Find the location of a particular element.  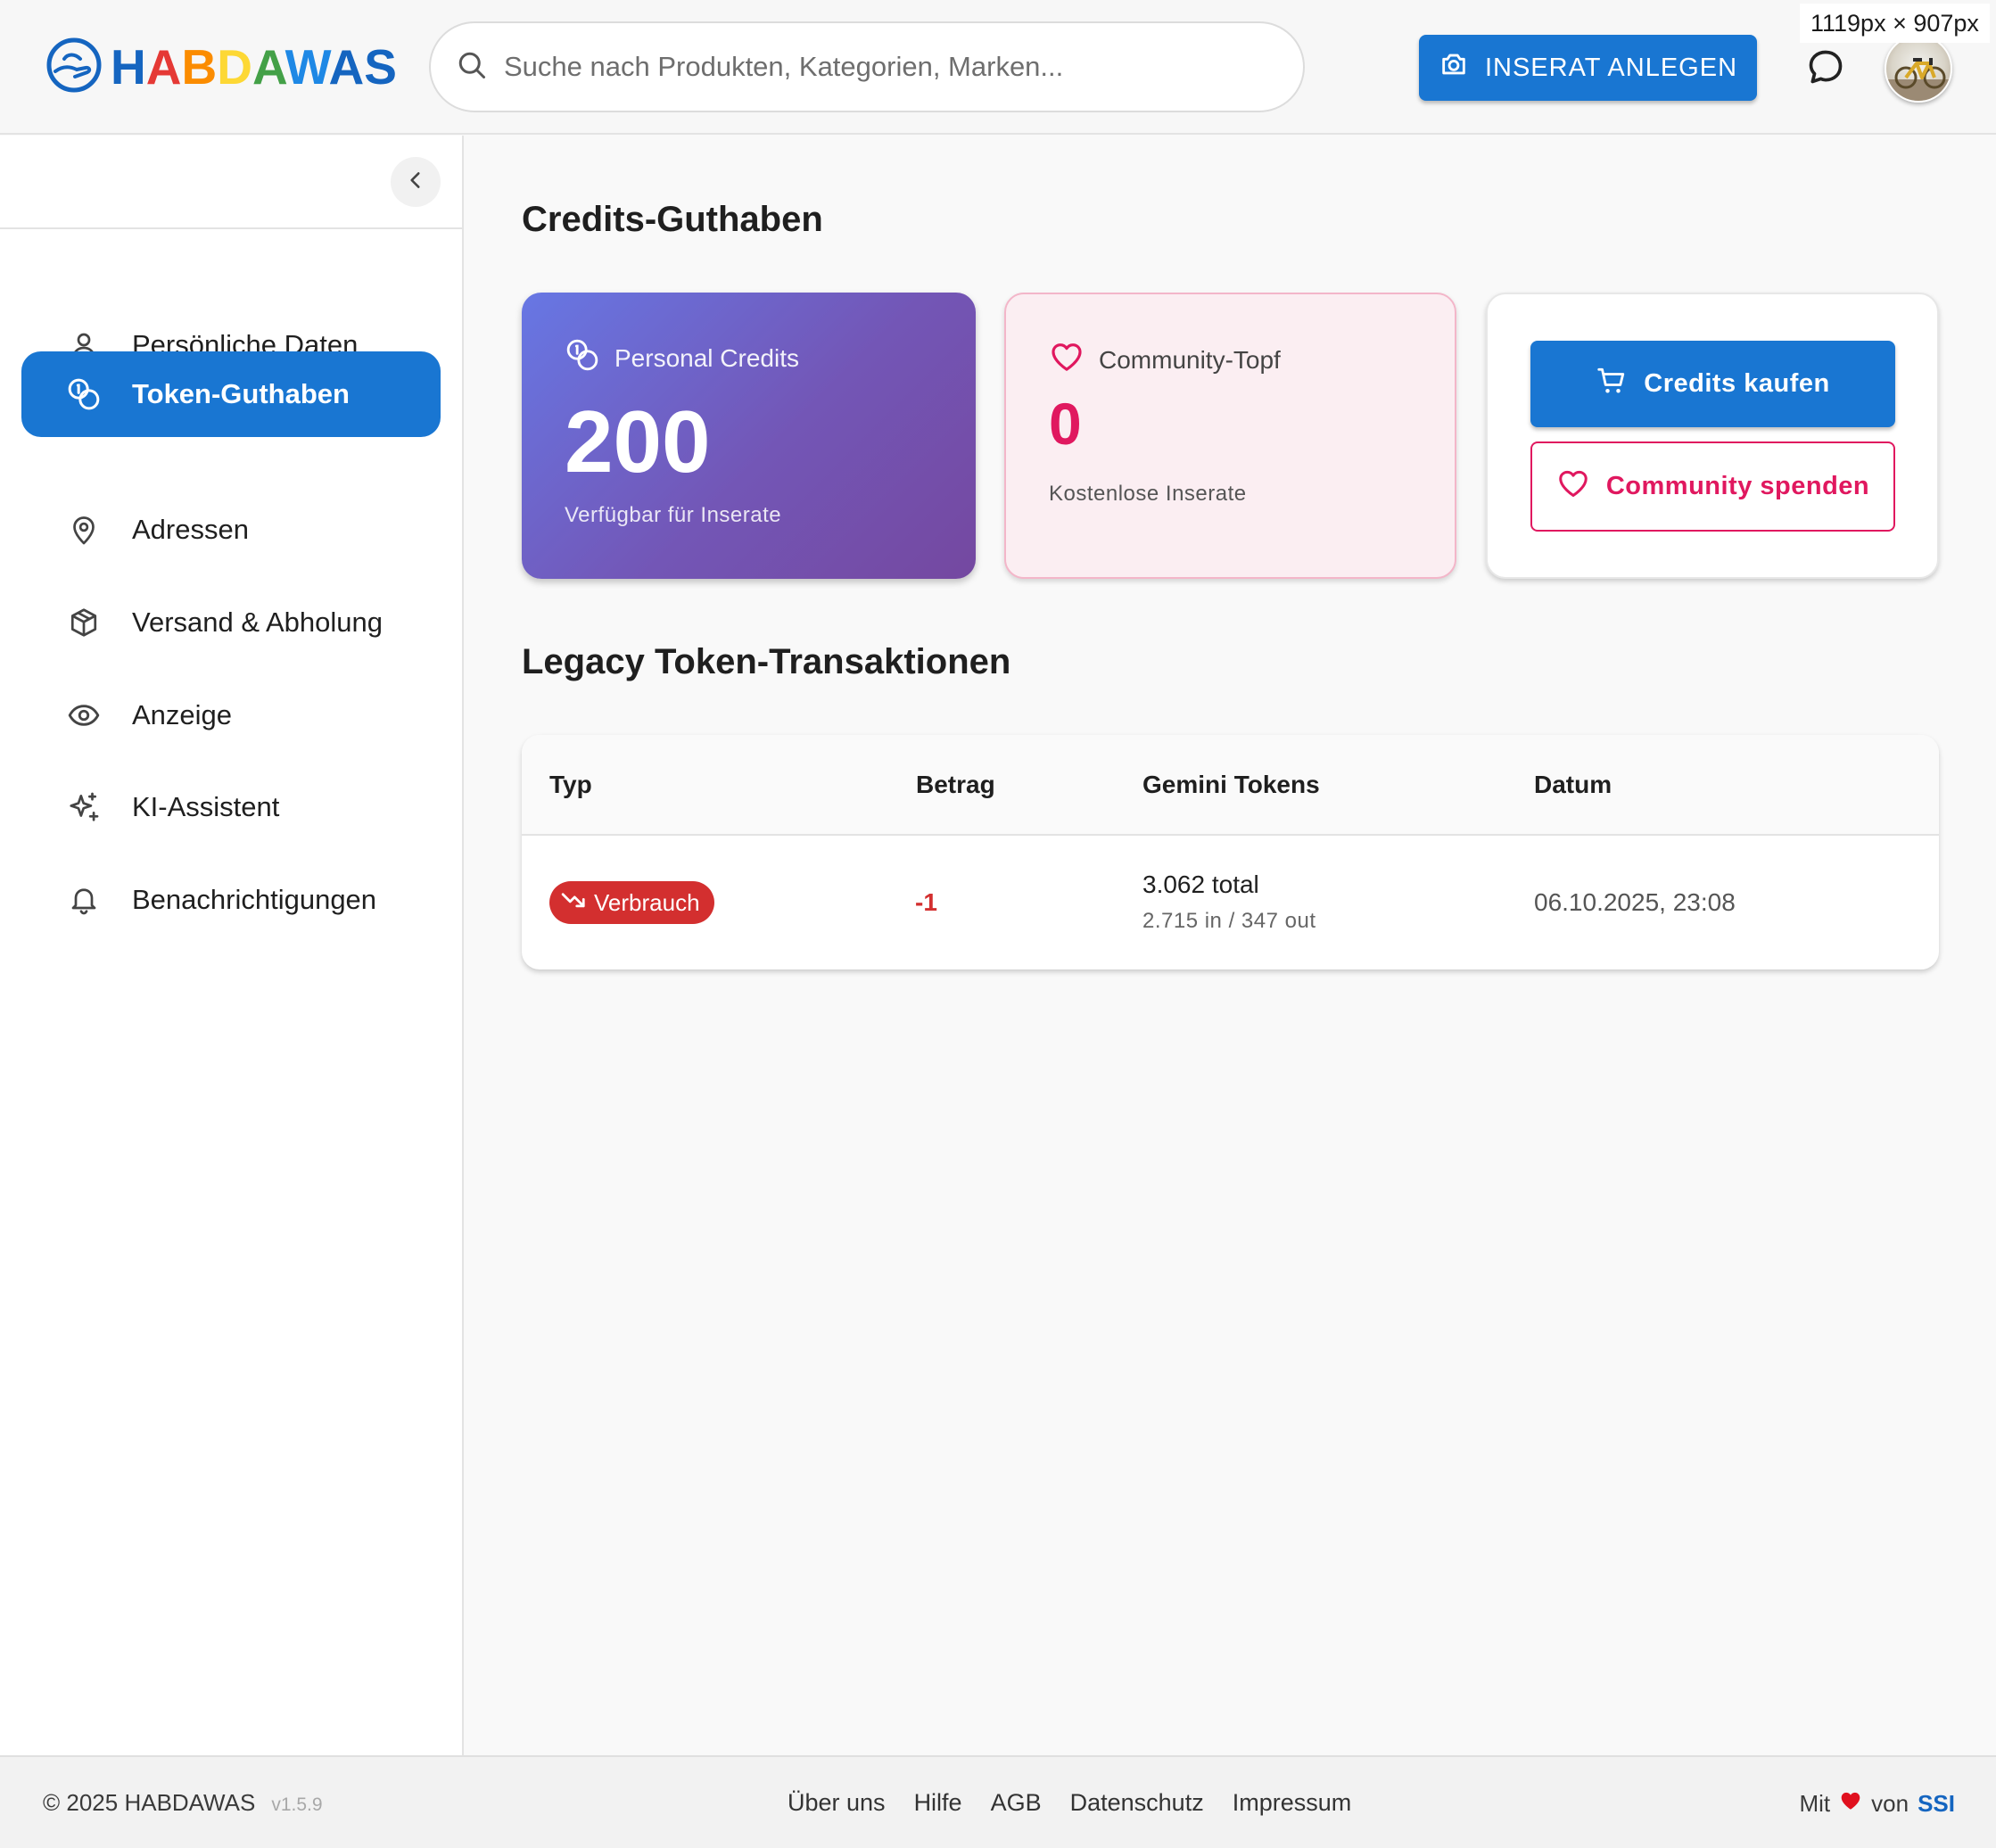

sidebar-item-label: Anzeige is located at coordinates (182, 714).